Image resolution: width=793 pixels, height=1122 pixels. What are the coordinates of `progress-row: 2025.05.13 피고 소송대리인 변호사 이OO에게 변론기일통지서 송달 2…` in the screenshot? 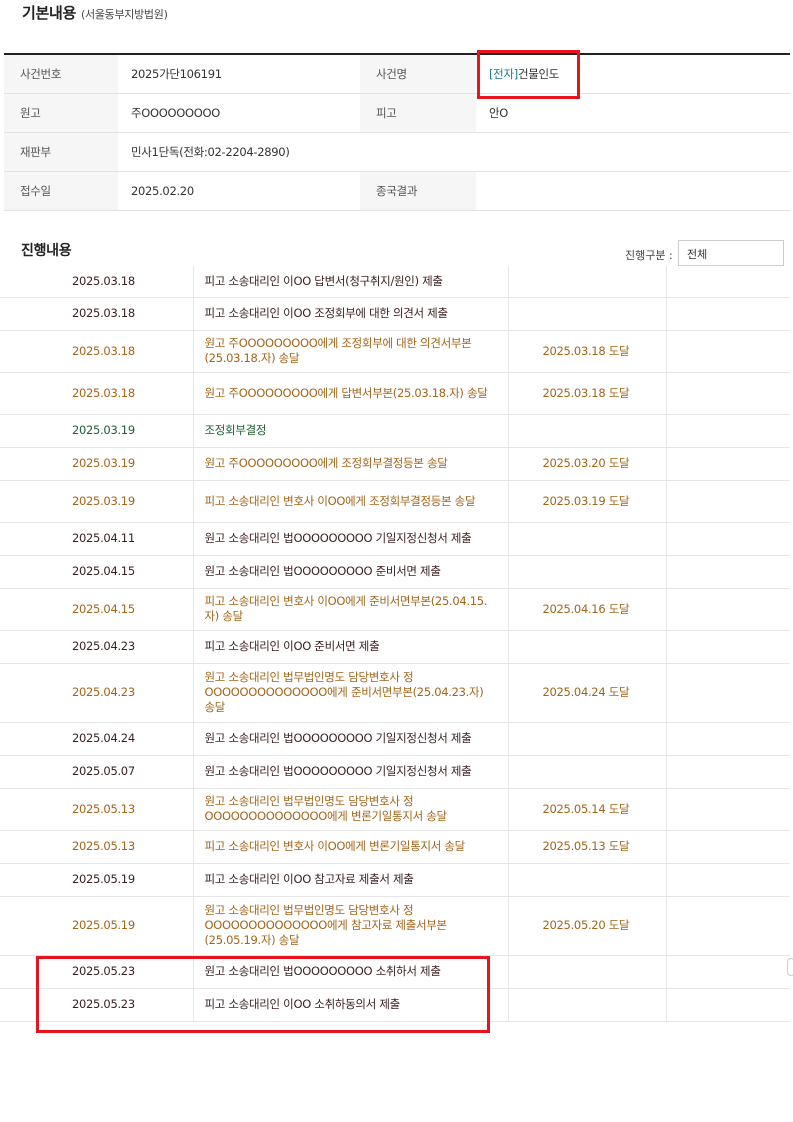 It's located at (395, 847).